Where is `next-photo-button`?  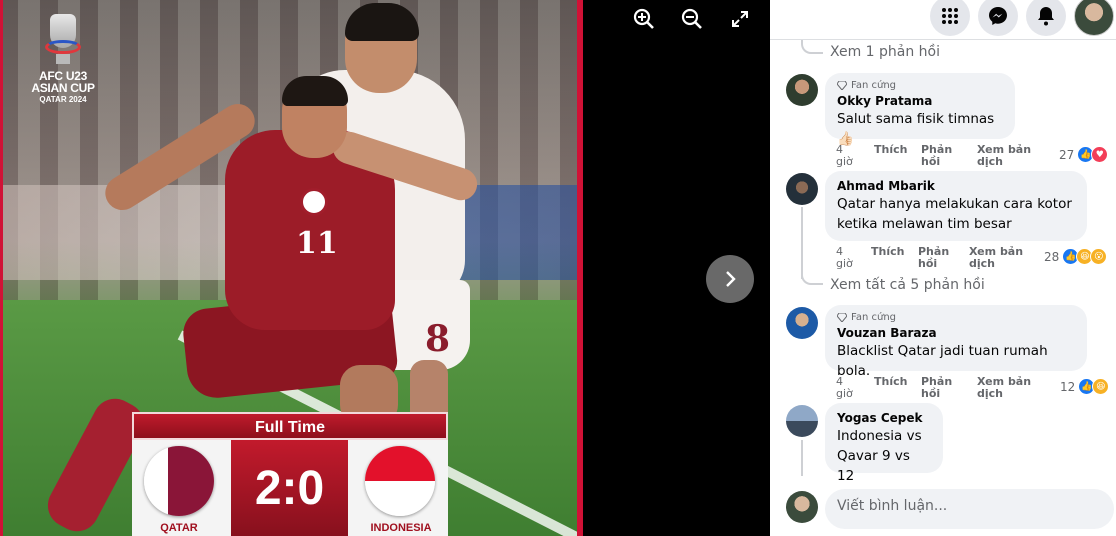 next-photo-button is located at coordinates (730, 279).